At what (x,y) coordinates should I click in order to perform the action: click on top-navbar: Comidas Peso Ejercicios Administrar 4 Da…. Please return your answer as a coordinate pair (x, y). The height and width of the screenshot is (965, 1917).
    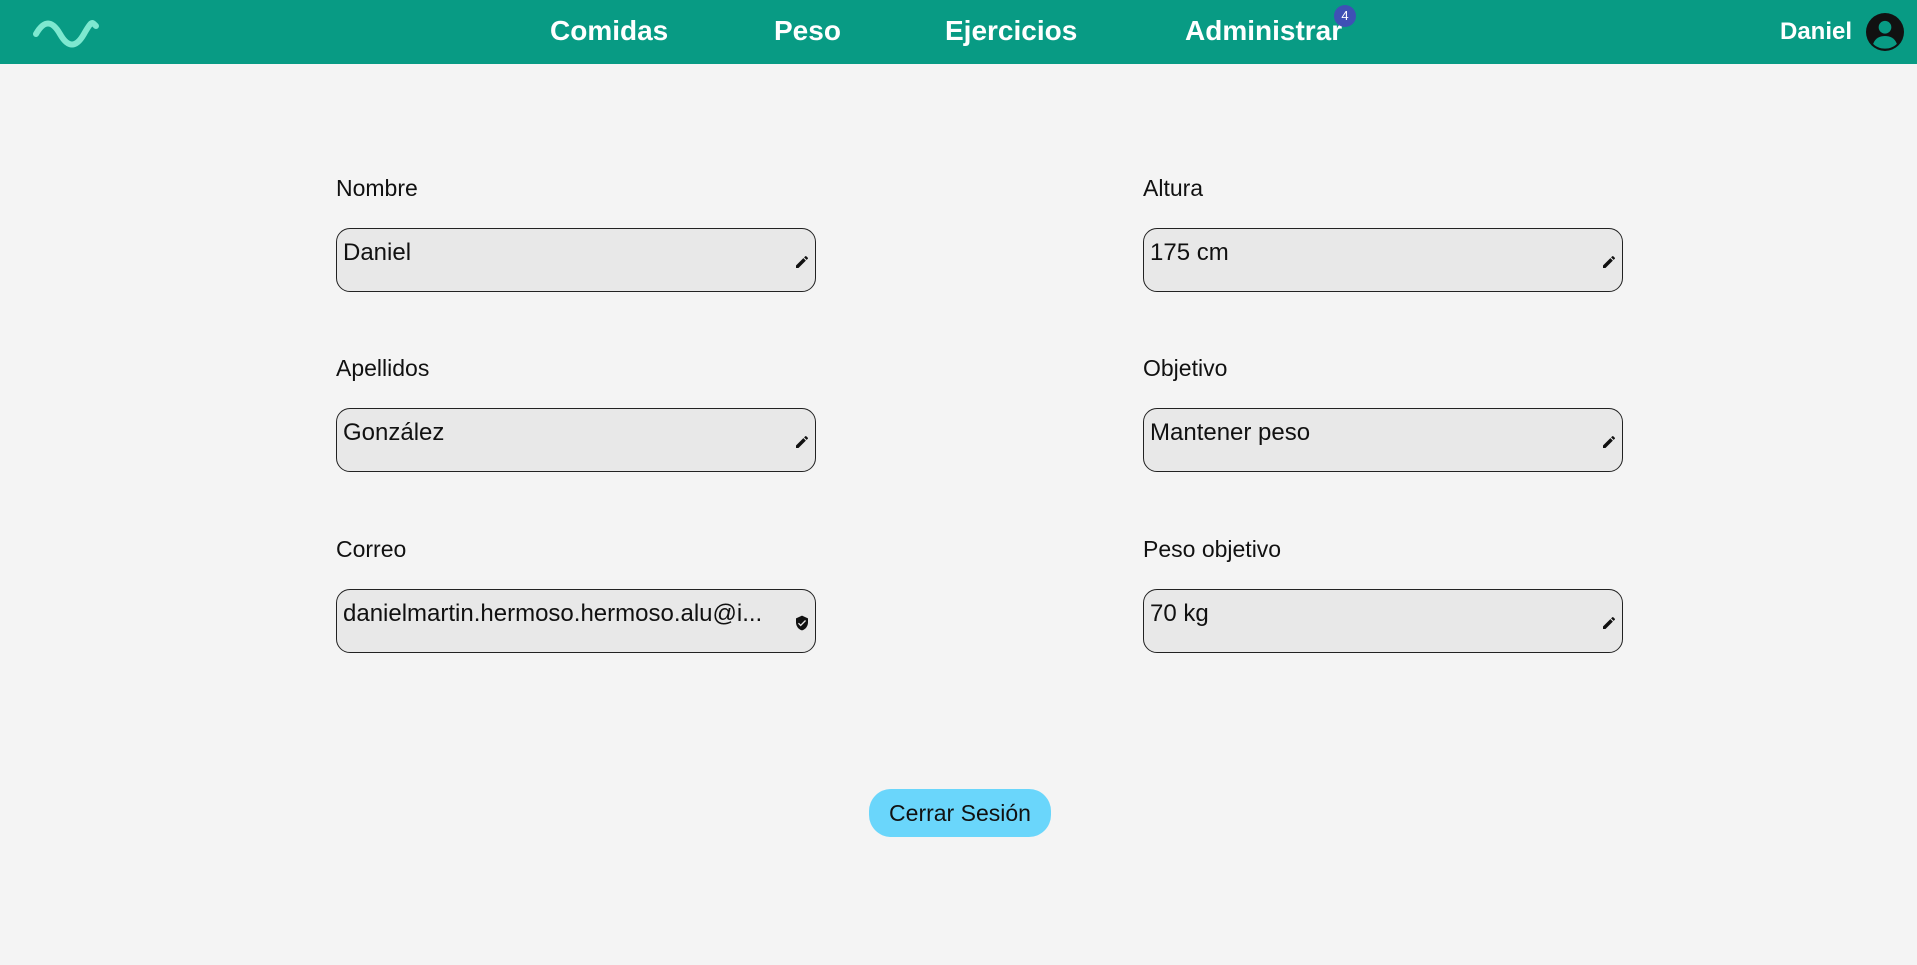
    Looking at the image, I should click on (958, 32).